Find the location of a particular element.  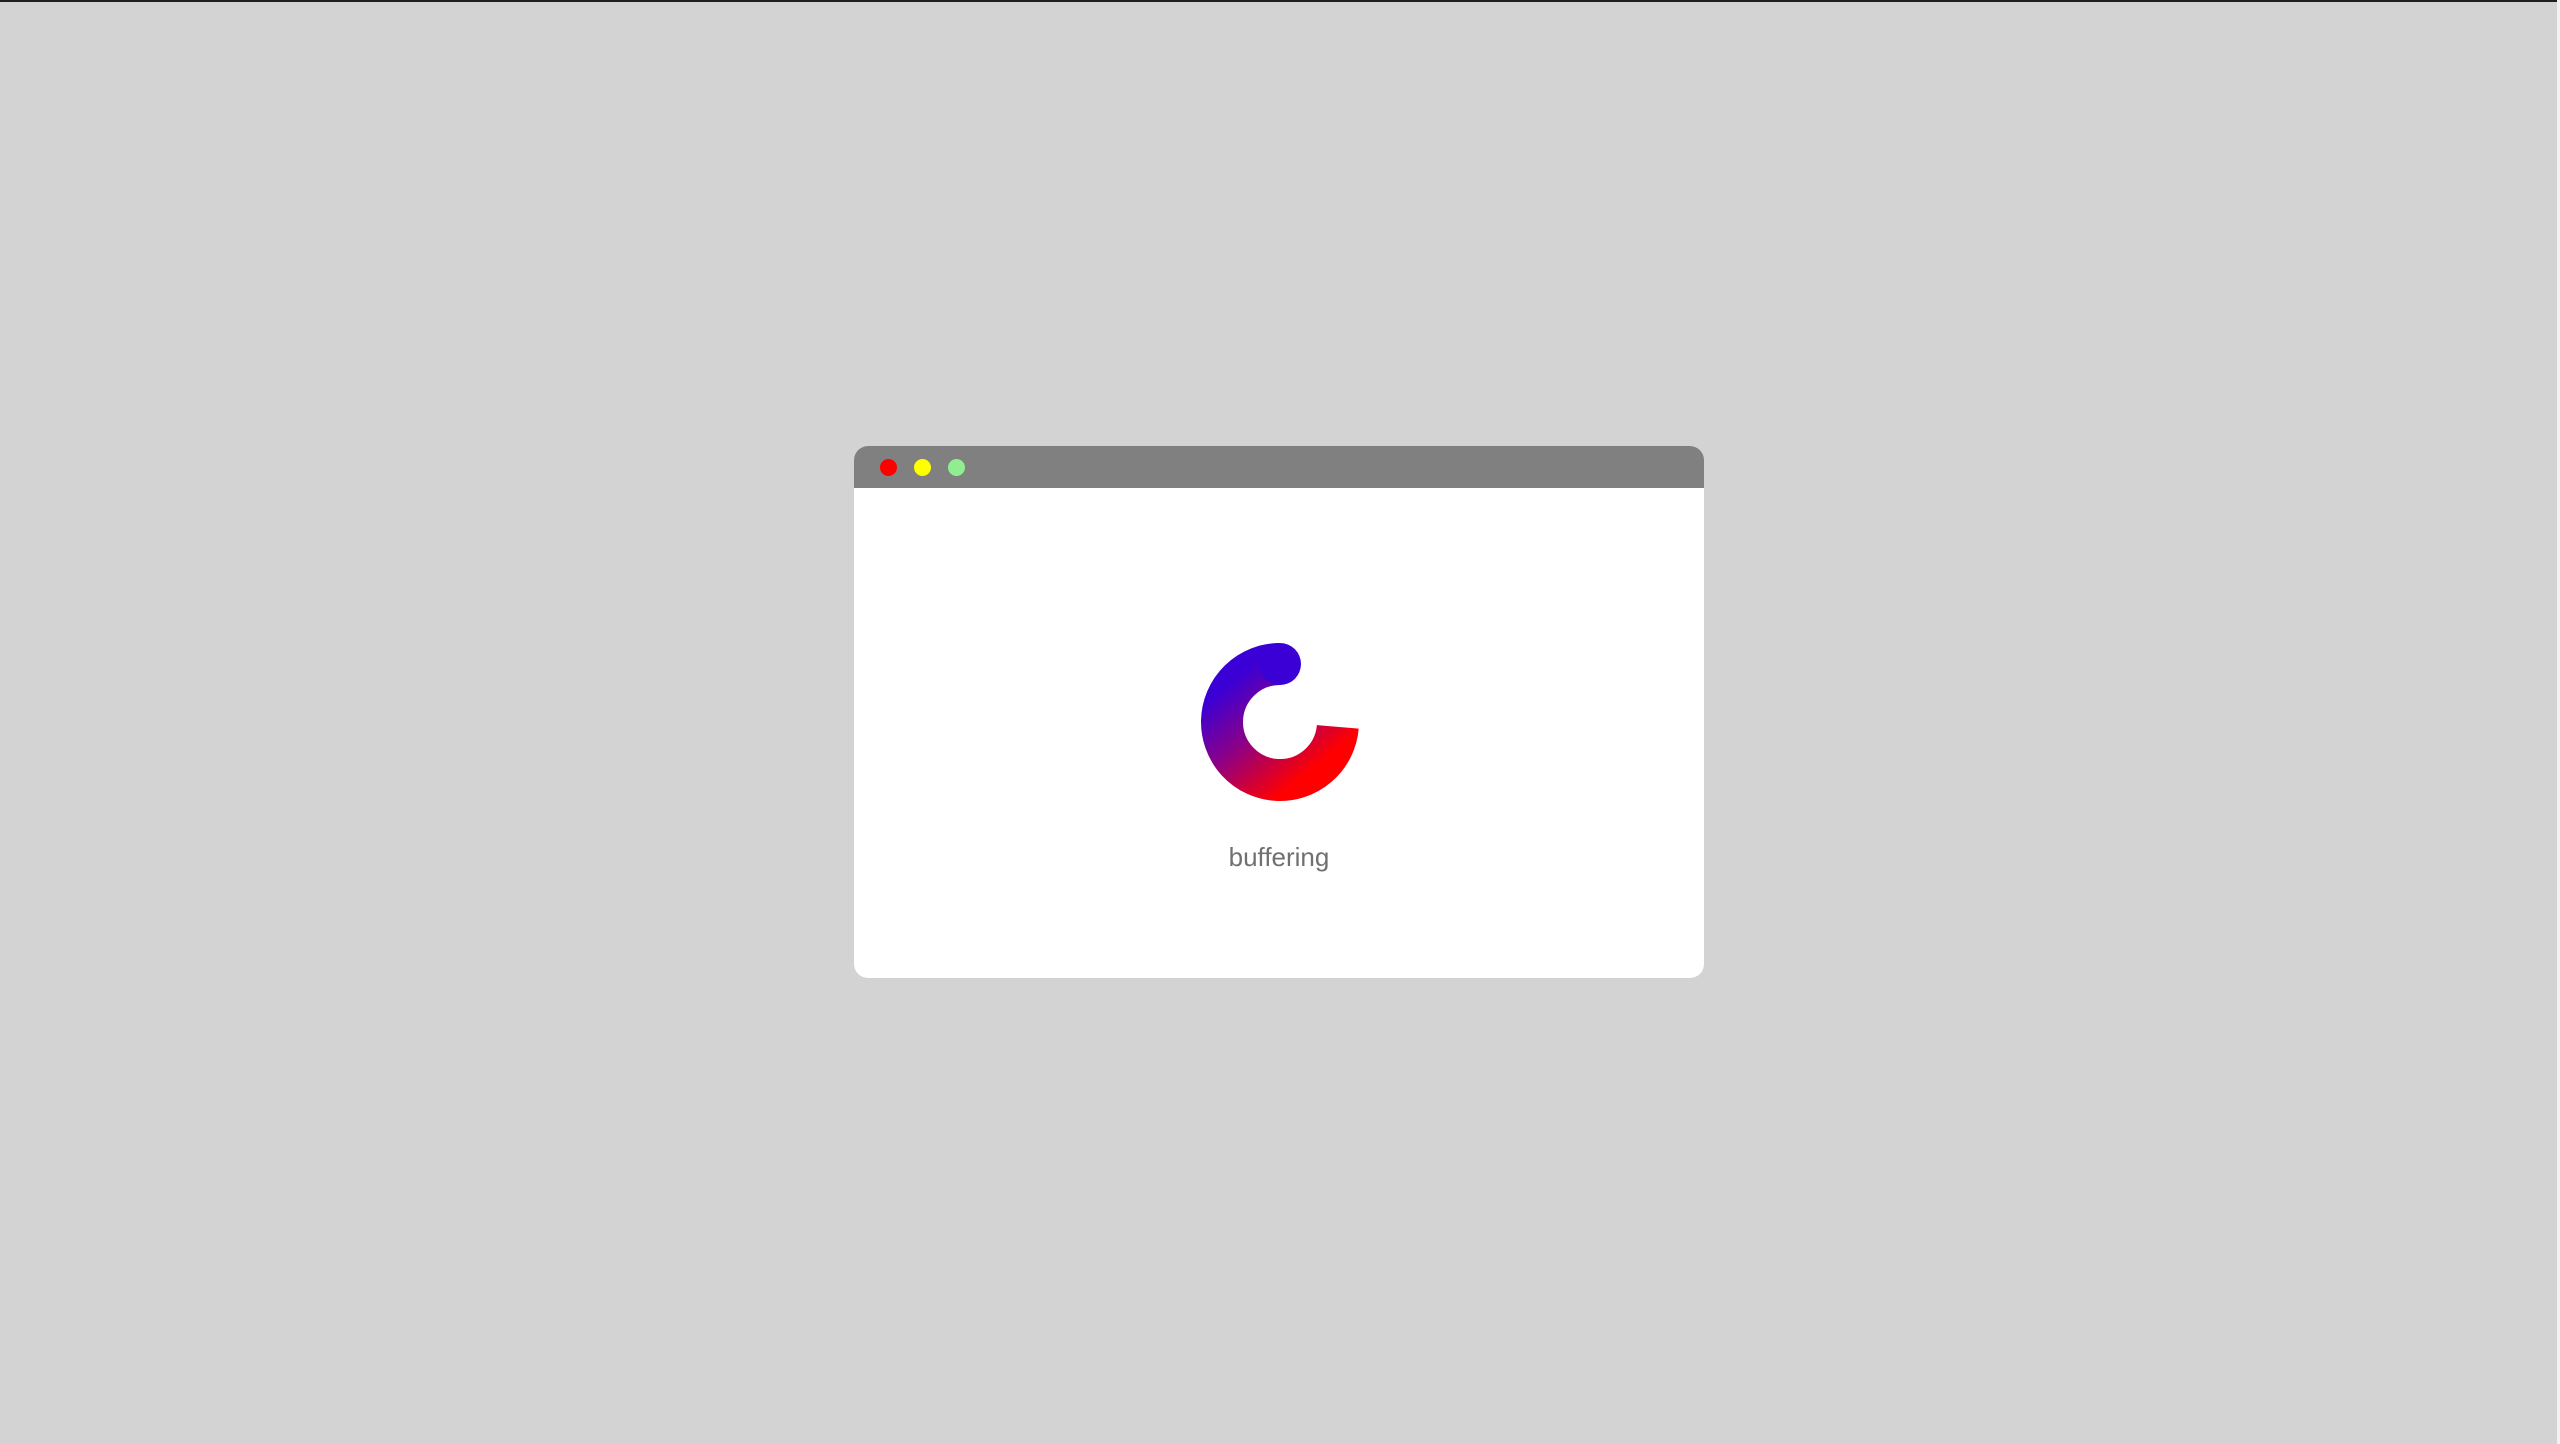

window-titlebar is located at coordinates (1279, 467).